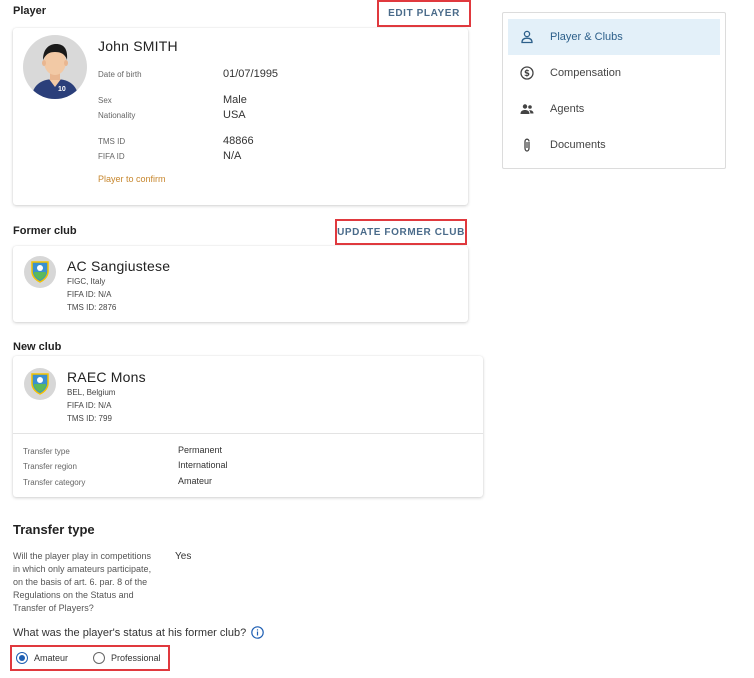  I want to click on former-club-name: AC Sangiustese, so click(119, 266).